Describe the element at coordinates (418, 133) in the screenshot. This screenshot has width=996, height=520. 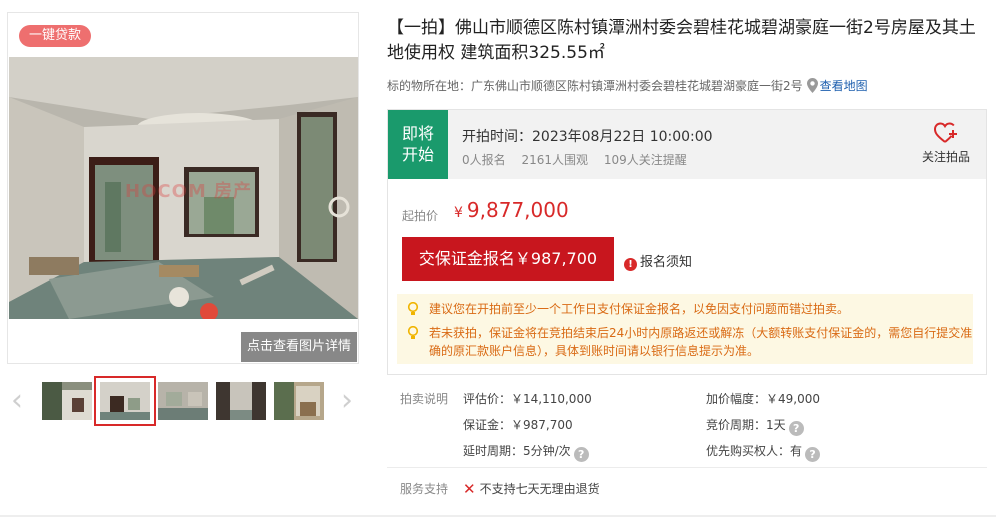
I see `status-line-1: 即将` at that location.